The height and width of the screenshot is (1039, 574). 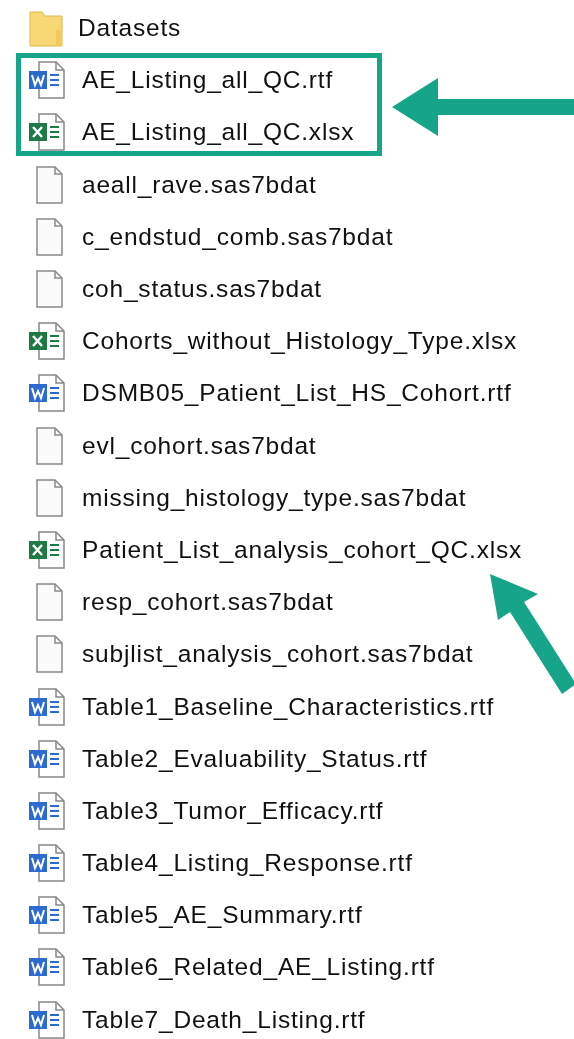 I want to click on folder-icon, so click(x=46, y=28).